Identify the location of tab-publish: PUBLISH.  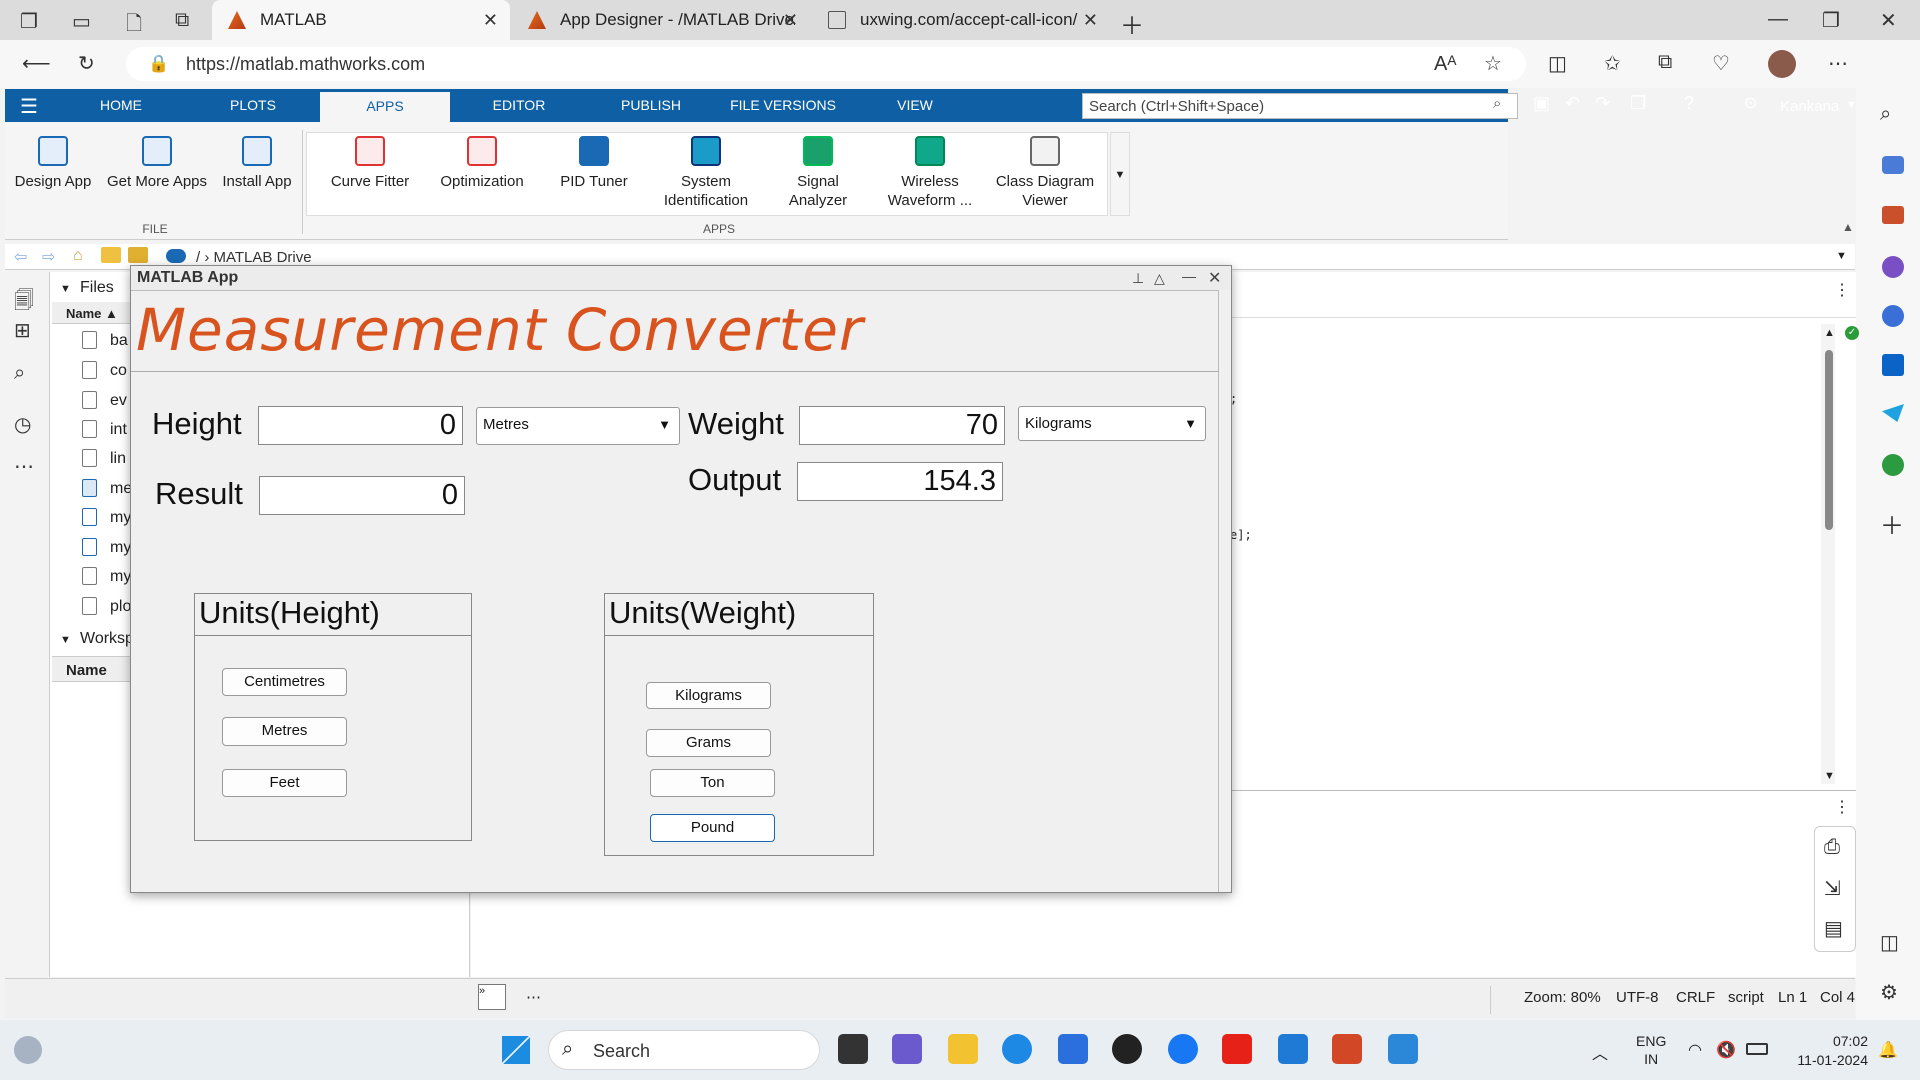
(651, 105).